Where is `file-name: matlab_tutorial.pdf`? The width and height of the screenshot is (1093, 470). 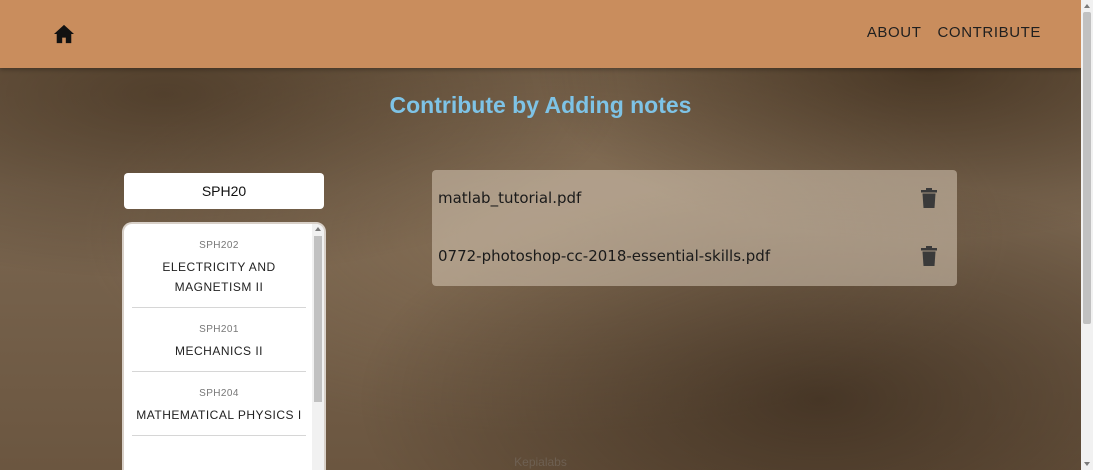
file-name: matlab_tutorial.pdf is located at coordinates (510, 198).